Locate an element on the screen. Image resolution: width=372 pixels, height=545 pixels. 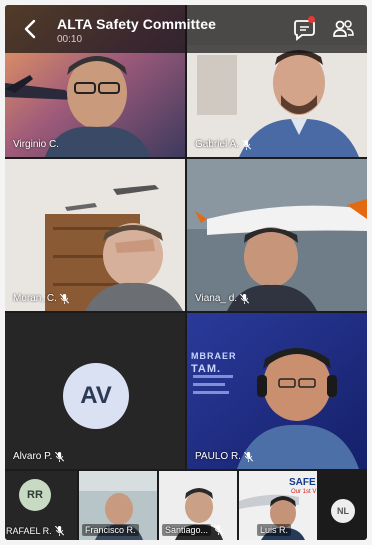
participant-name: Francisco R. is located at coordinates (110, 530).